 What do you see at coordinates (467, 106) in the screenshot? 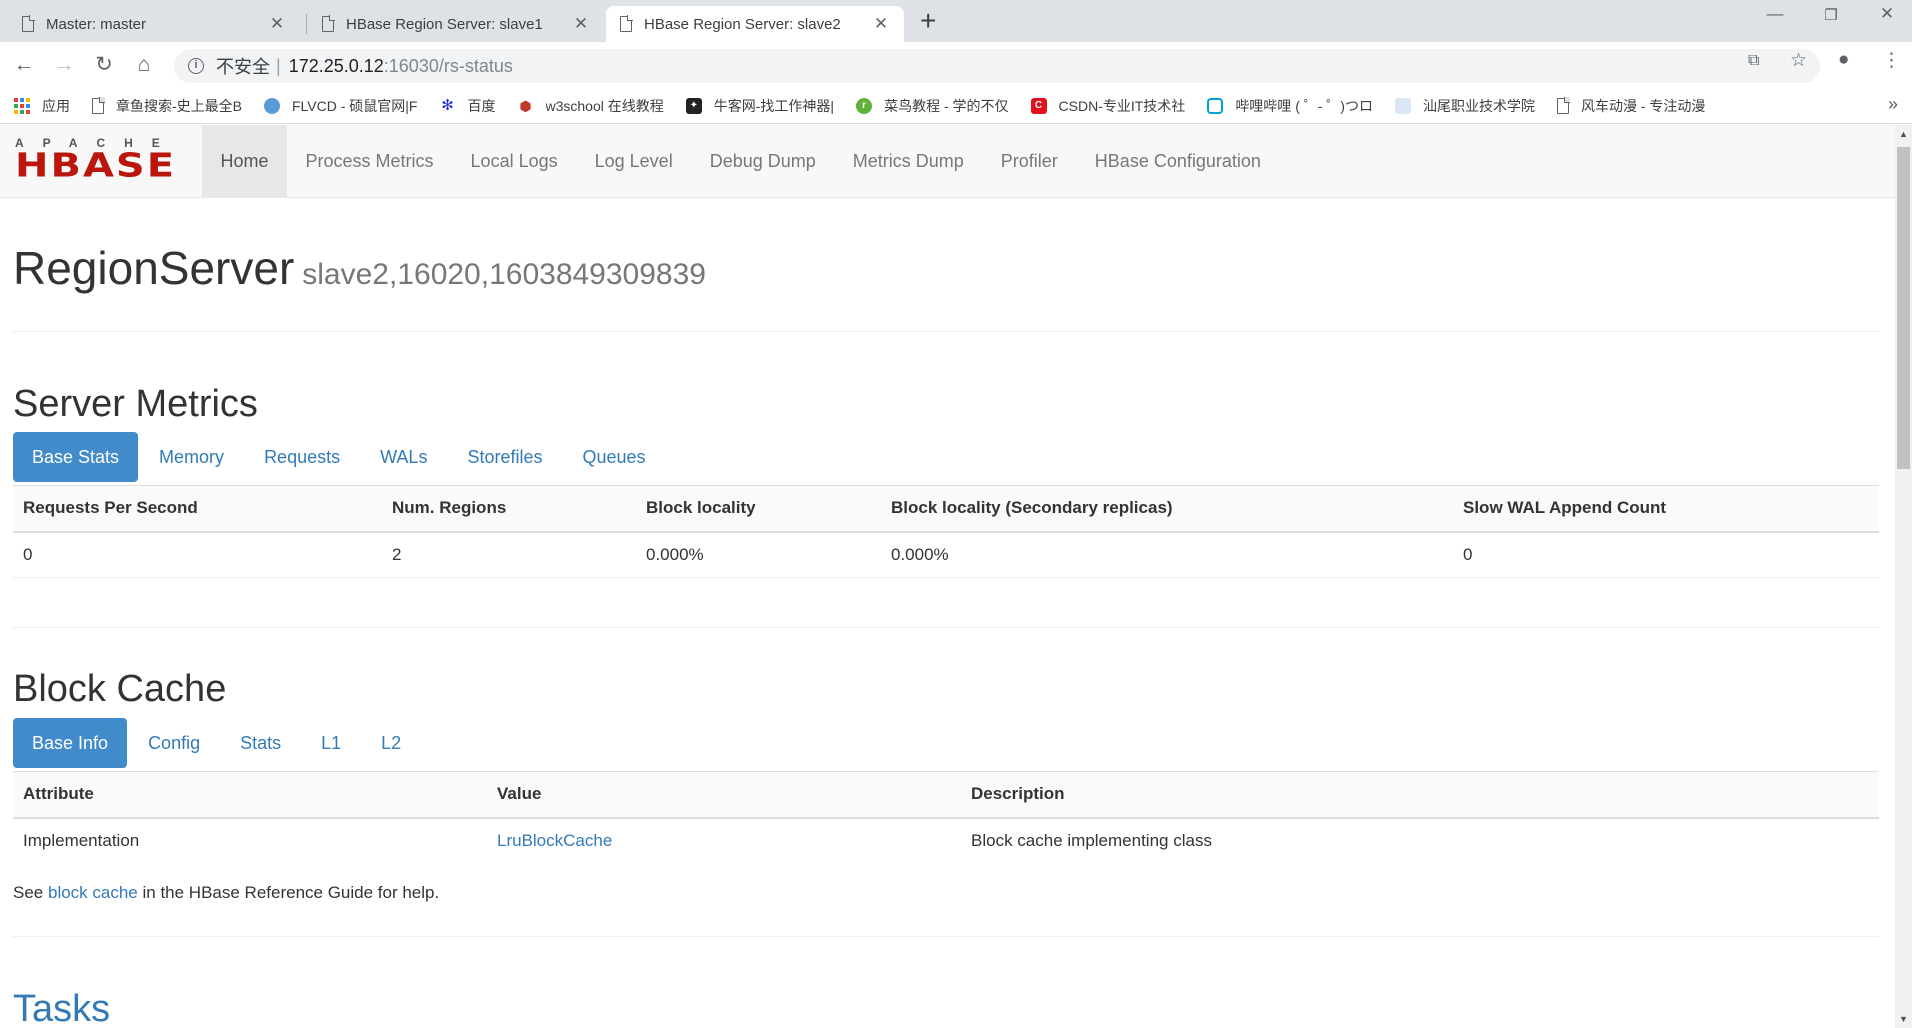
I see `bookmark-item: ✻ 百度` at bounding box center [467, 106].